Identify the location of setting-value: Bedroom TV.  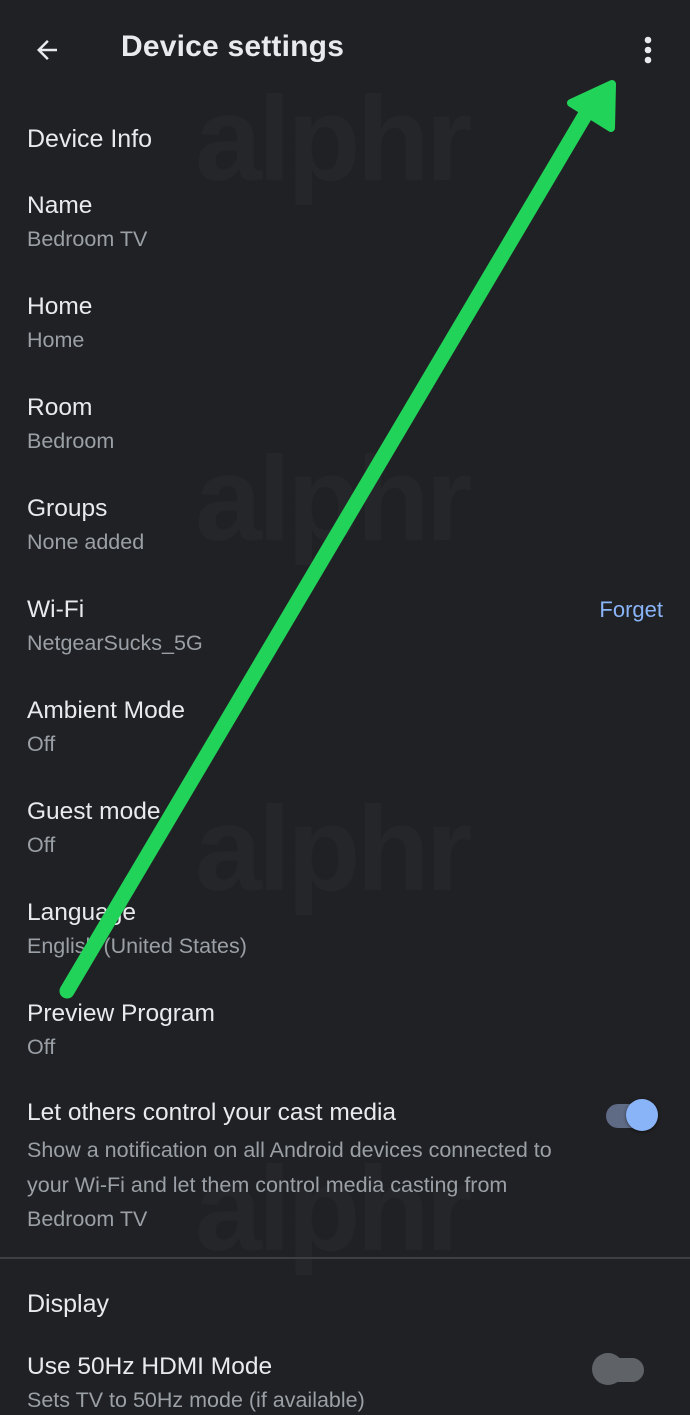
(87, 239).